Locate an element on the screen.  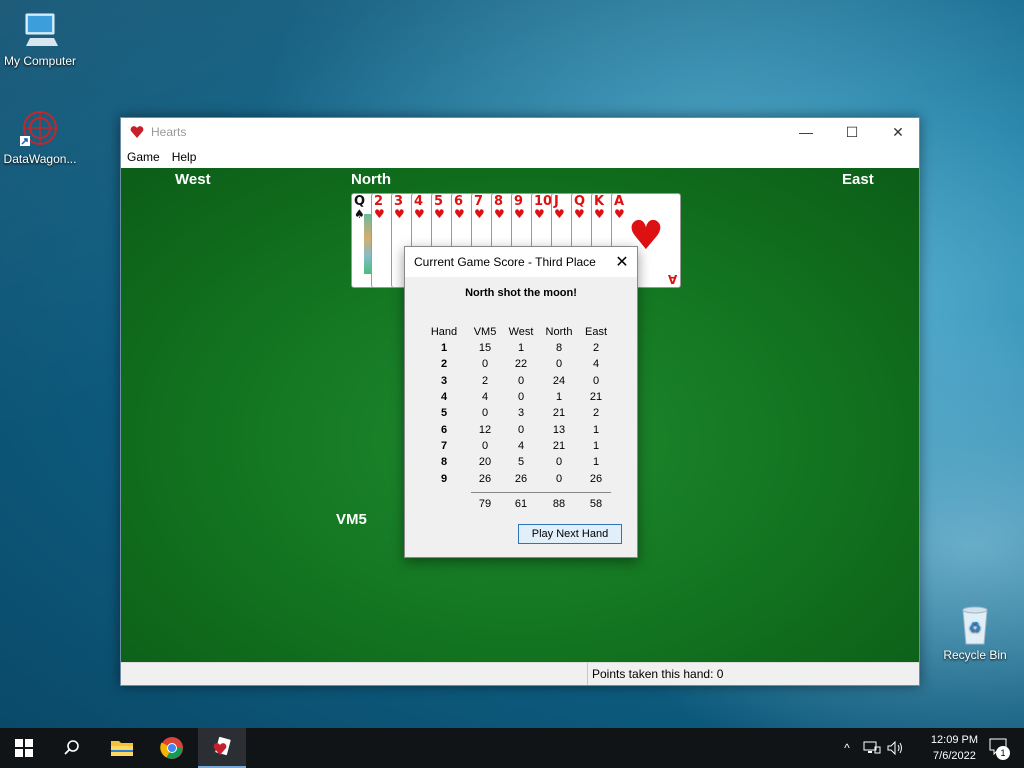
card-corner-rank: A is located at coordinates (672, 279).